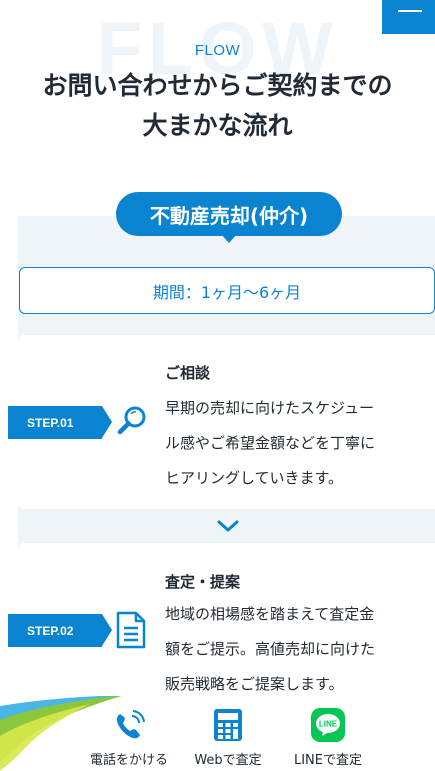  What do you see at coordinates (217, 50) in the screenshot?
I see `section-label: FLOW` at bounding box center [217, 50].